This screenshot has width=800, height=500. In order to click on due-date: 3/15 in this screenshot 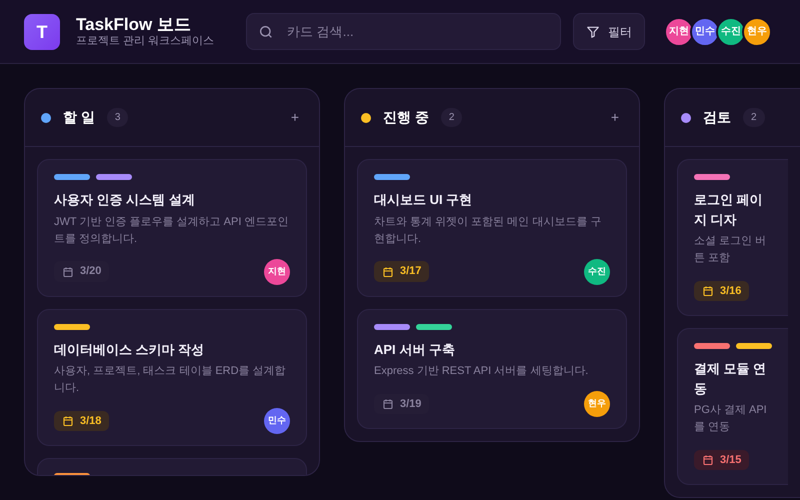, I will do `click(722, 460)`.